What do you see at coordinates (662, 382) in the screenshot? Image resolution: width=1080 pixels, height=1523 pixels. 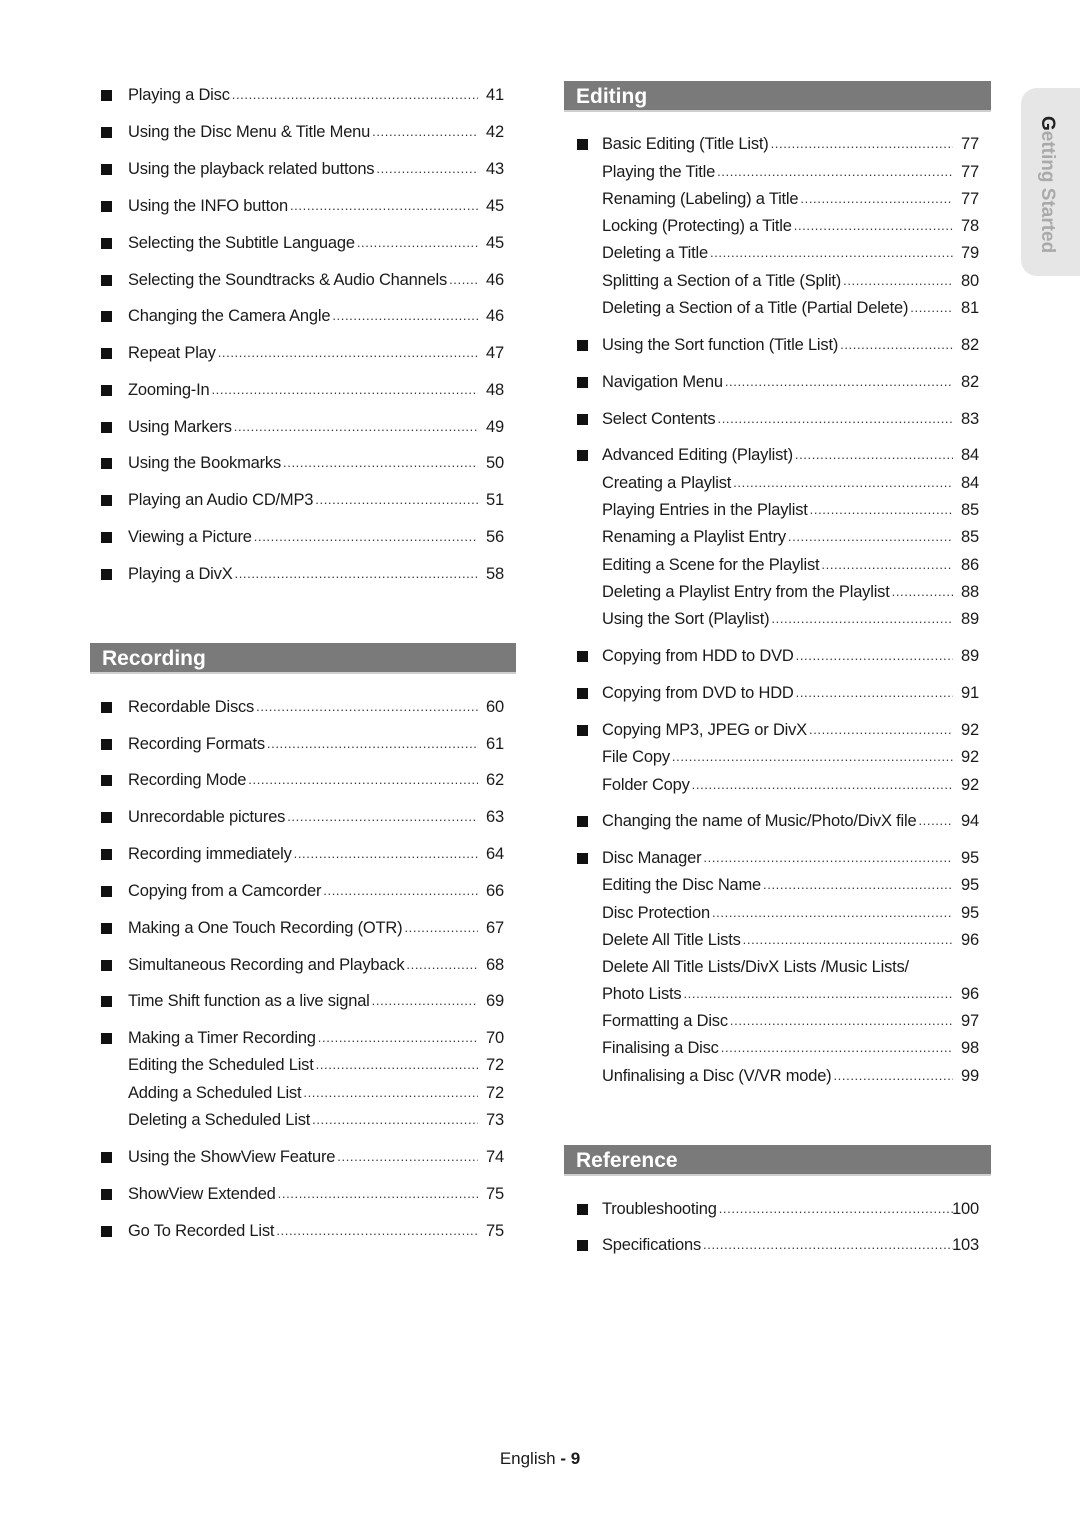 I see `toc-entry-title: Navigation Menu` at bounding box center [662, 382].